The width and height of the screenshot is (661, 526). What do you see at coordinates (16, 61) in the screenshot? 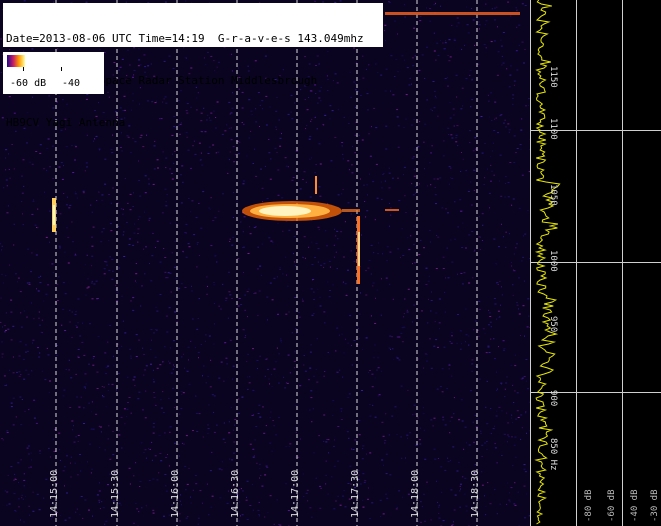
I see `color-scale-bar` at bounding box center [16, 61].